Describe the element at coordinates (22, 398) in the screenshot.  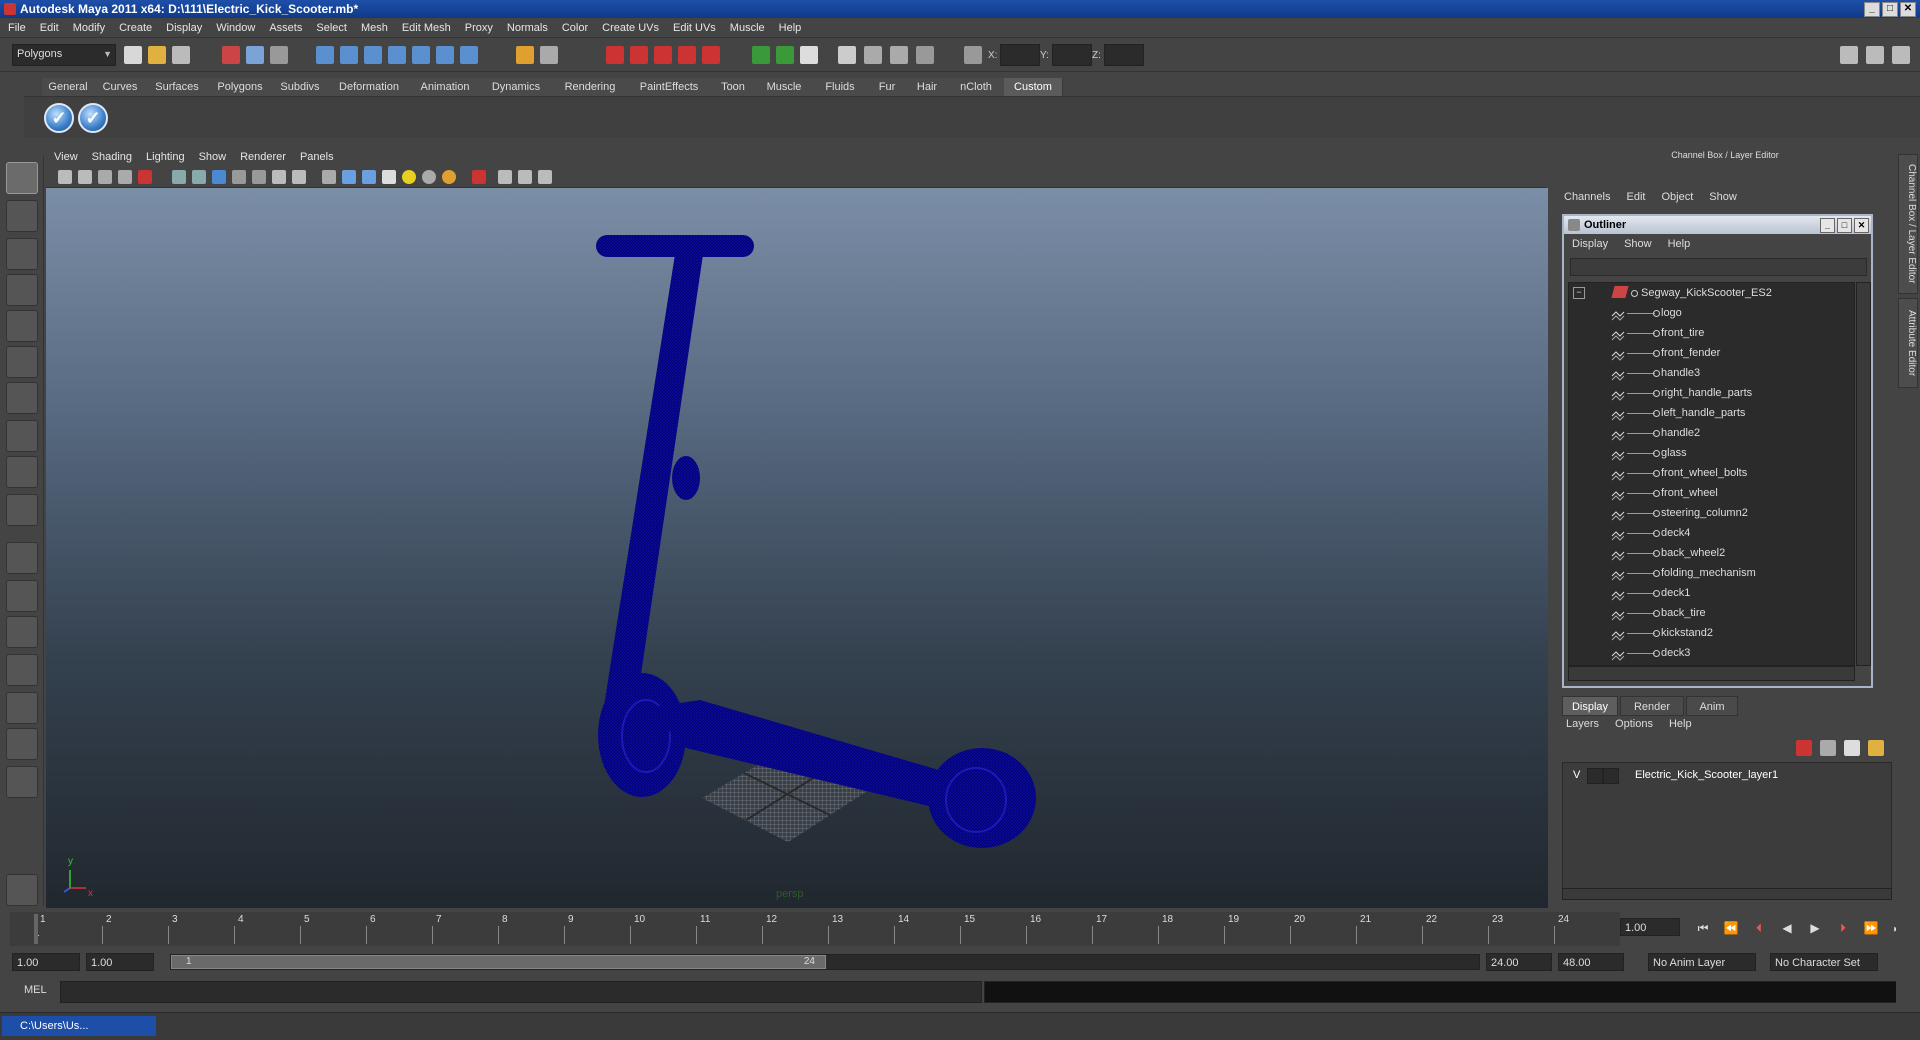
I see `manipulator-tool-icon` at that location.